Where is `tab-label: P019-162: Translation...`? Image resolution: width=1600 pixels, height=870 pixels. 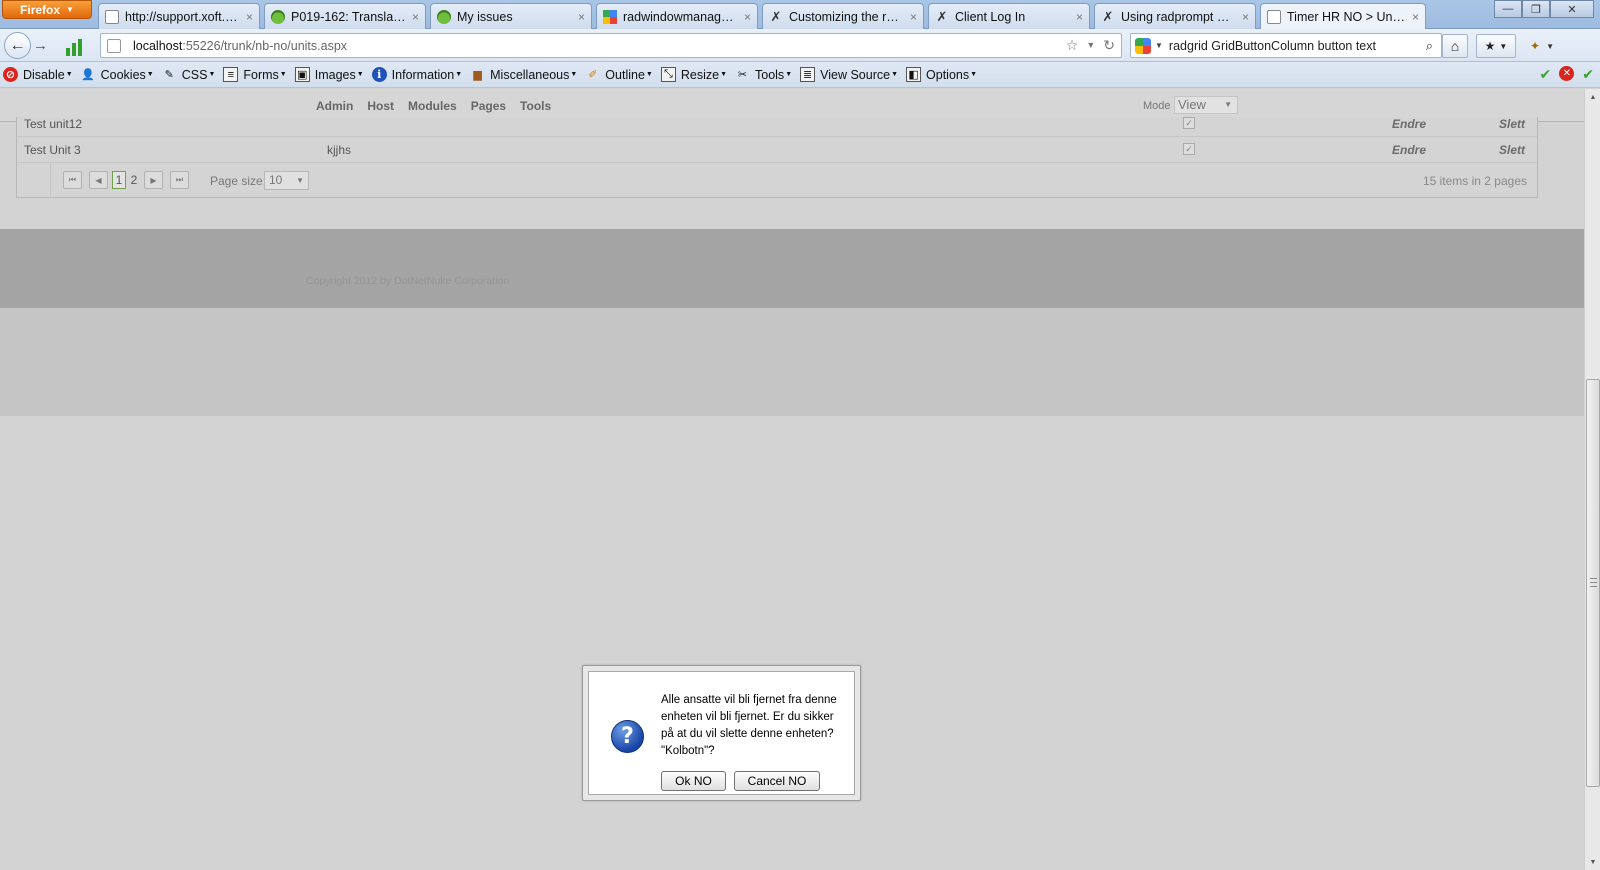 tab-label: P019-162: Translation... is located at coordinates (348, 16).